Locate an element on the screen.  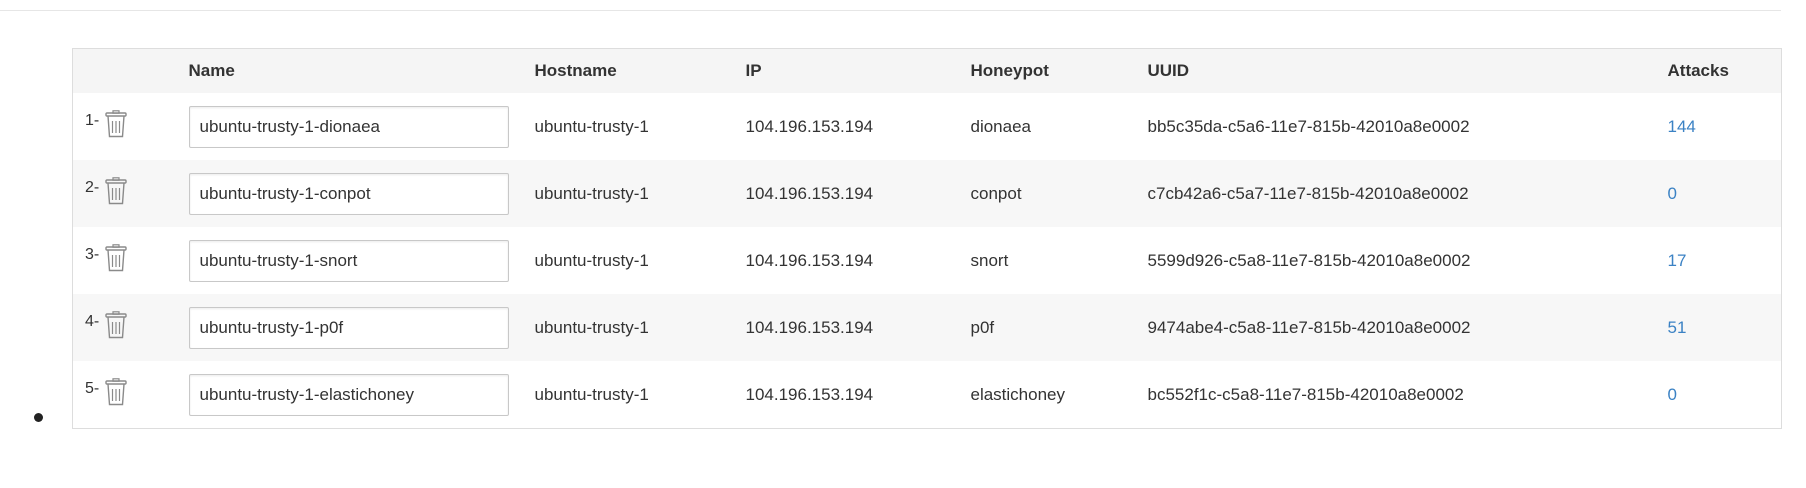
header-uuid: UUID is located at coordinates (1407, 70).